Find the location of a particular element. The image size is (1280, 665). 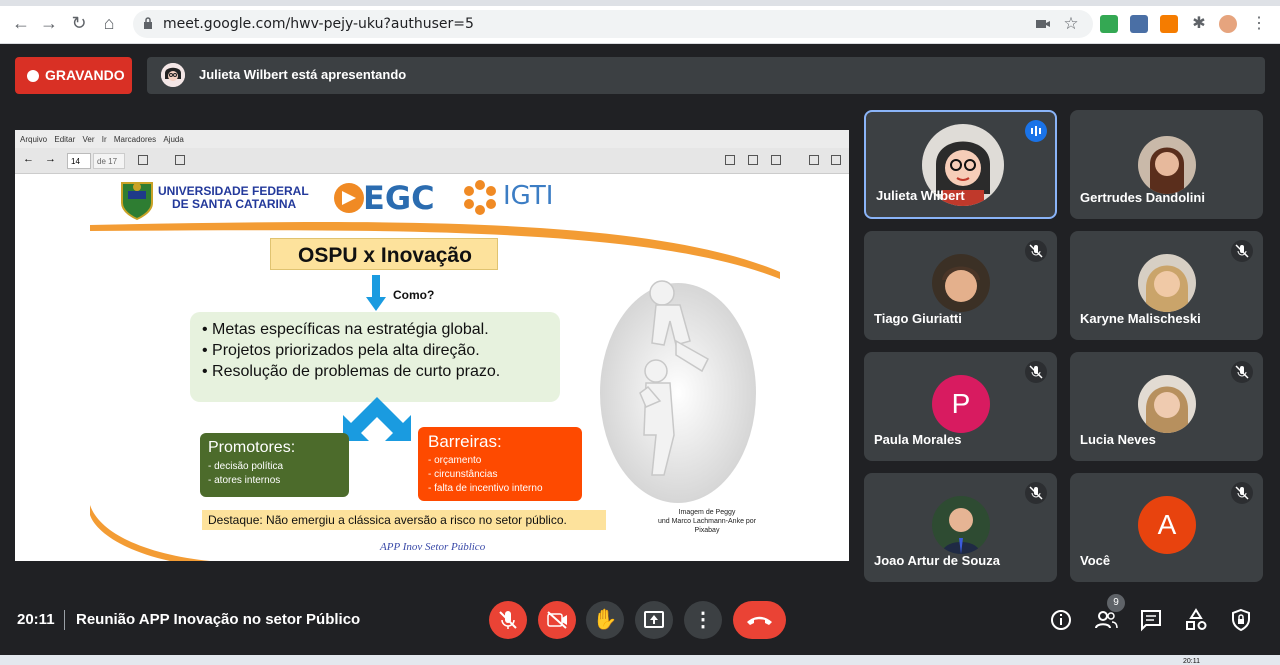

taskbar-clock: 20:11 is located at coordinates (1191, 661).